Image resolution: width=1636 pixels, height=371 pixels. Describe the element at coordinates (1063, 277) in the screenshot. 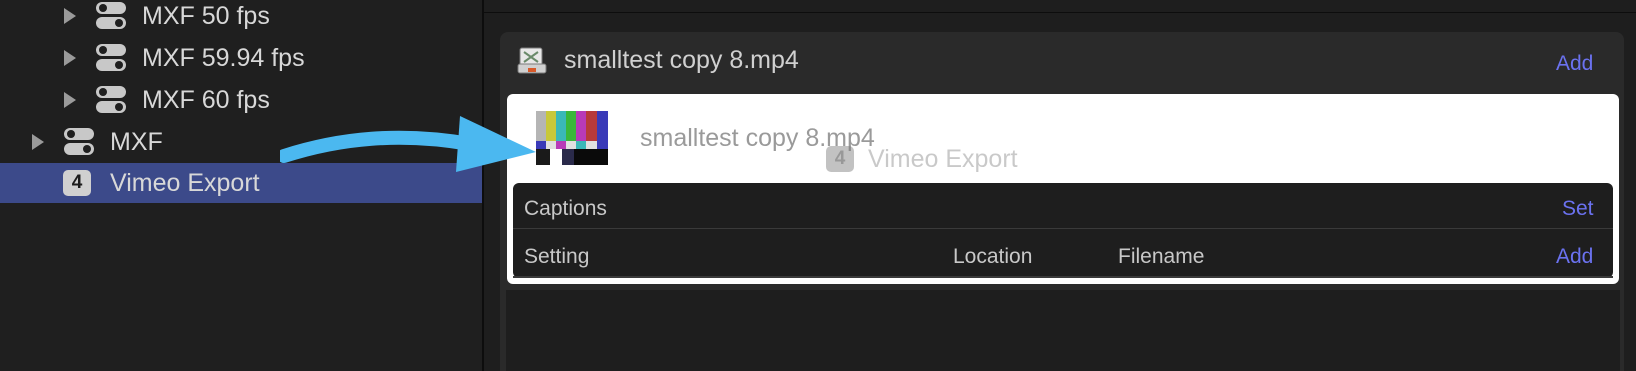

I see `divider` at that location.